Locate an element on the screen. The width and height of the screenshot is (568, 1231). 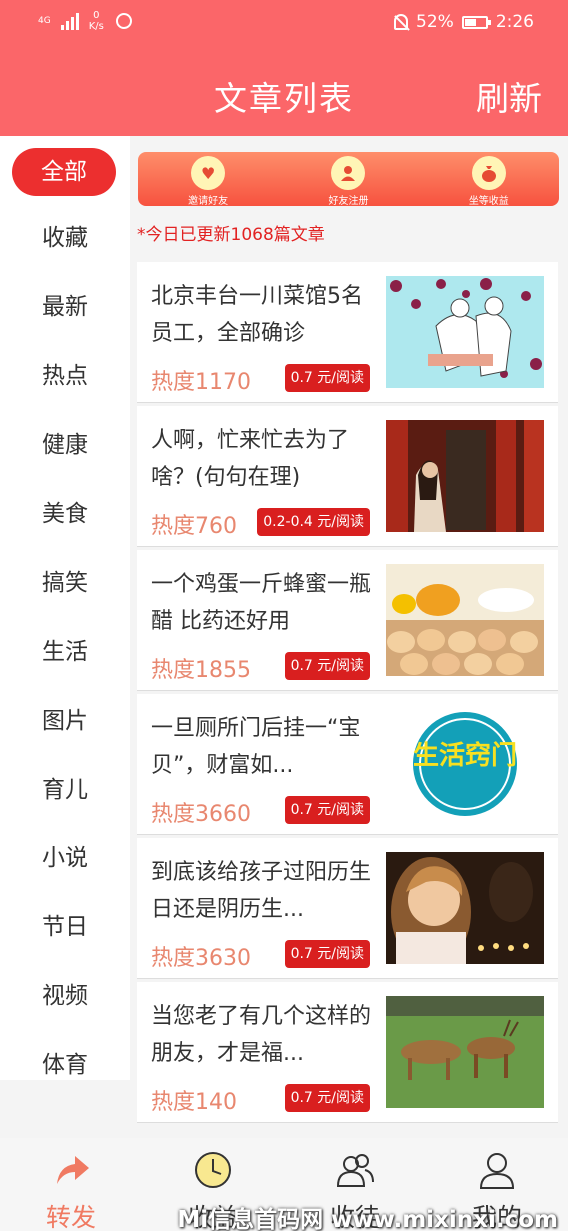
category-health: 健康 is located at coordinates (65, 445).